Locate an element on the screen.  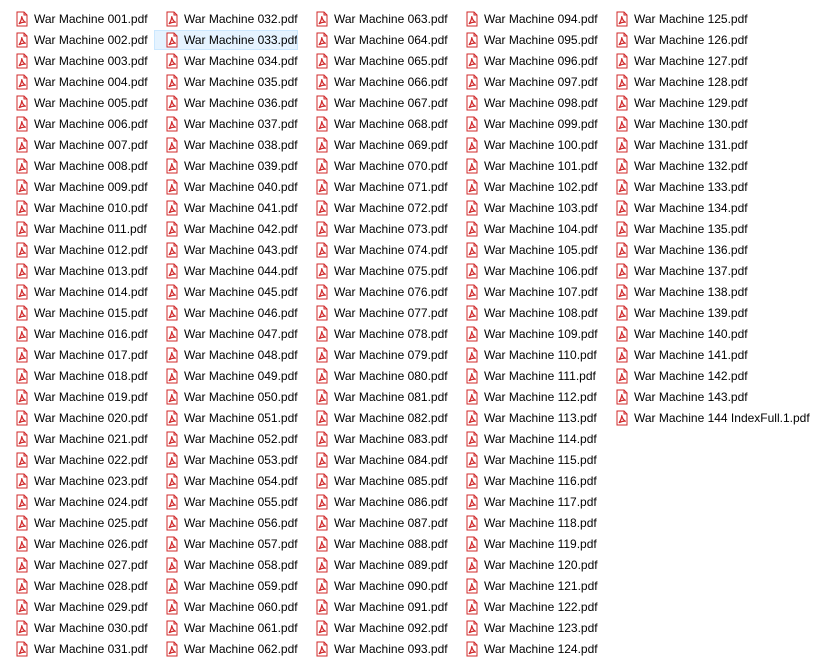
file-item: War Machine 092.pdf is located at coordinates (378, 628).